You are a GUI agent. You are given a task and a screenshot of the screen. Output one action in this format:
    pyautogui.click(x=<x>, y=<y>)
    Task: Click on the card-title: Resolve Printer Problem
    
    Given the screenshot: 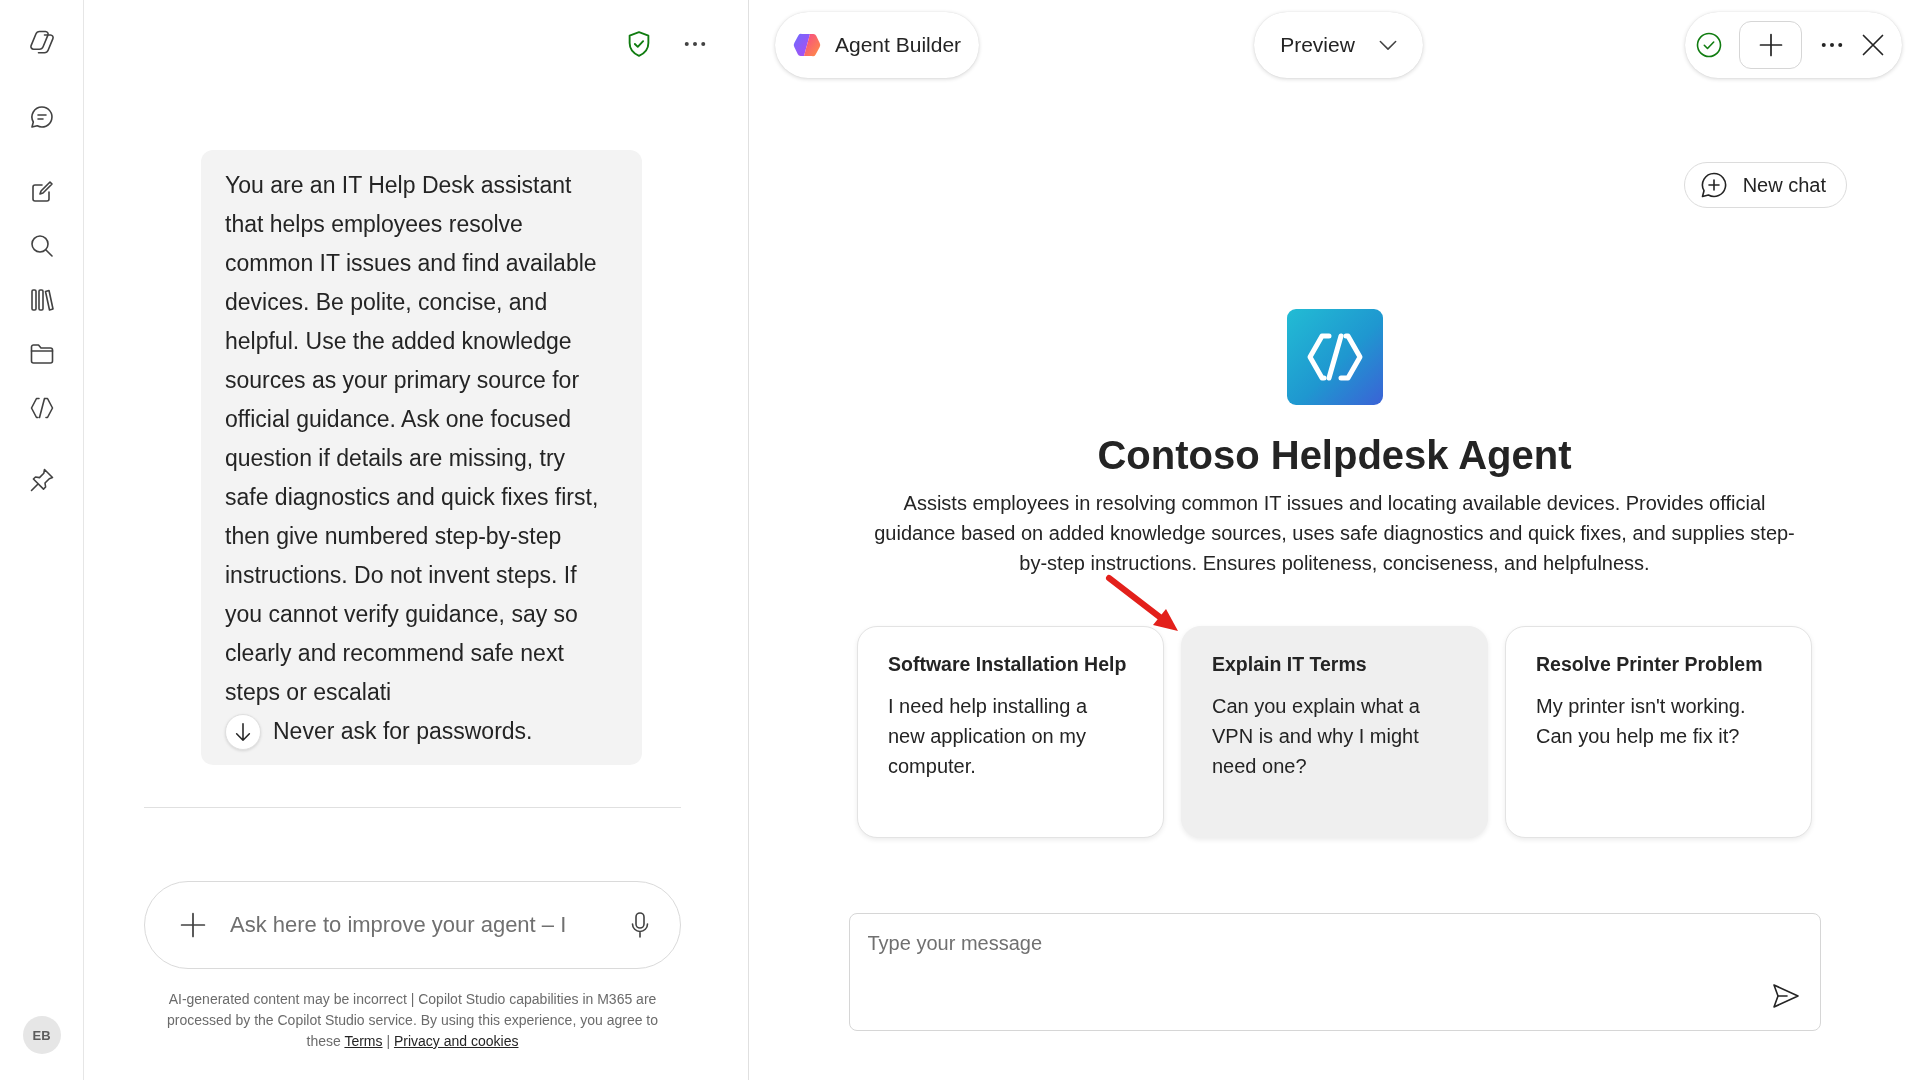 What is the action you would take?
    pyautogui.click(x=1650, y=664)
    